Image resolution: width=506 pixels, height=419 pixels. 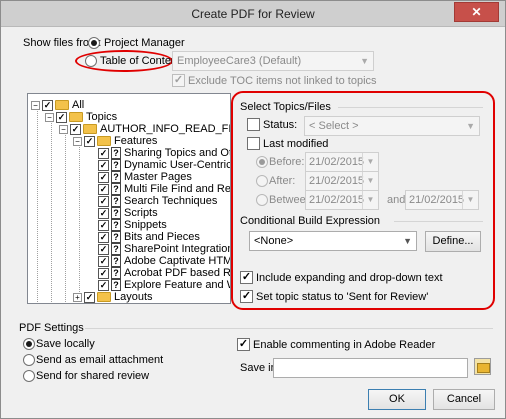 I want to click on conditional-select: <None> ▼, so click(x=333, y=241).